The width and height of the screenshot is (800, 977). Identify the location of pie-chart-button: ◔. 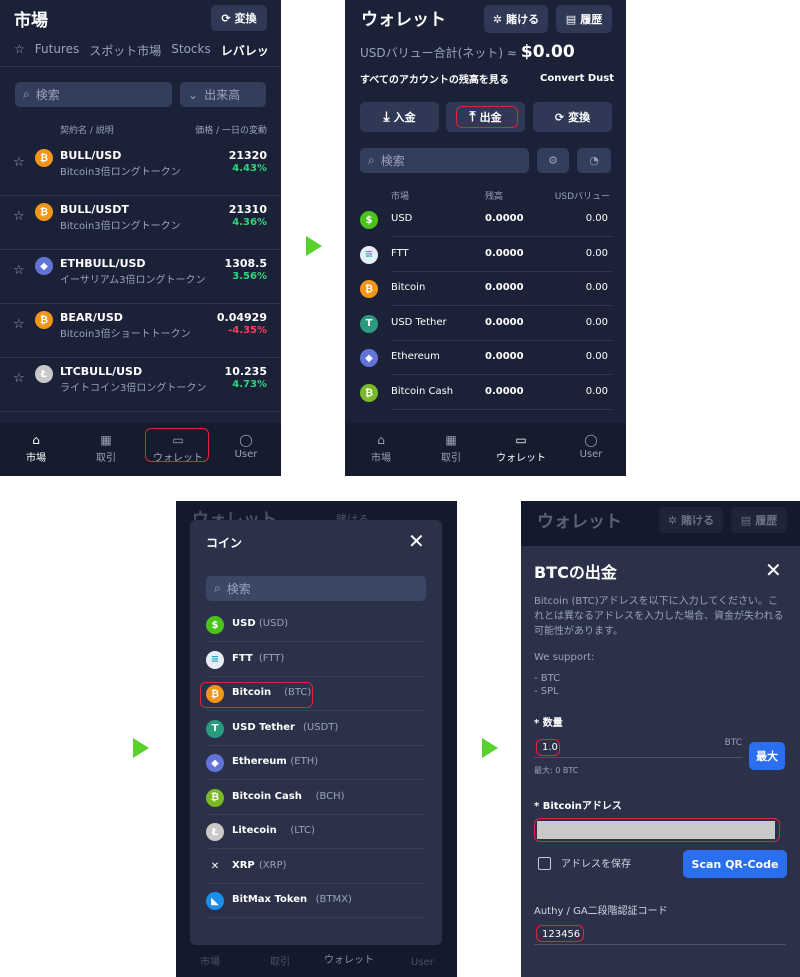
(594, 160).